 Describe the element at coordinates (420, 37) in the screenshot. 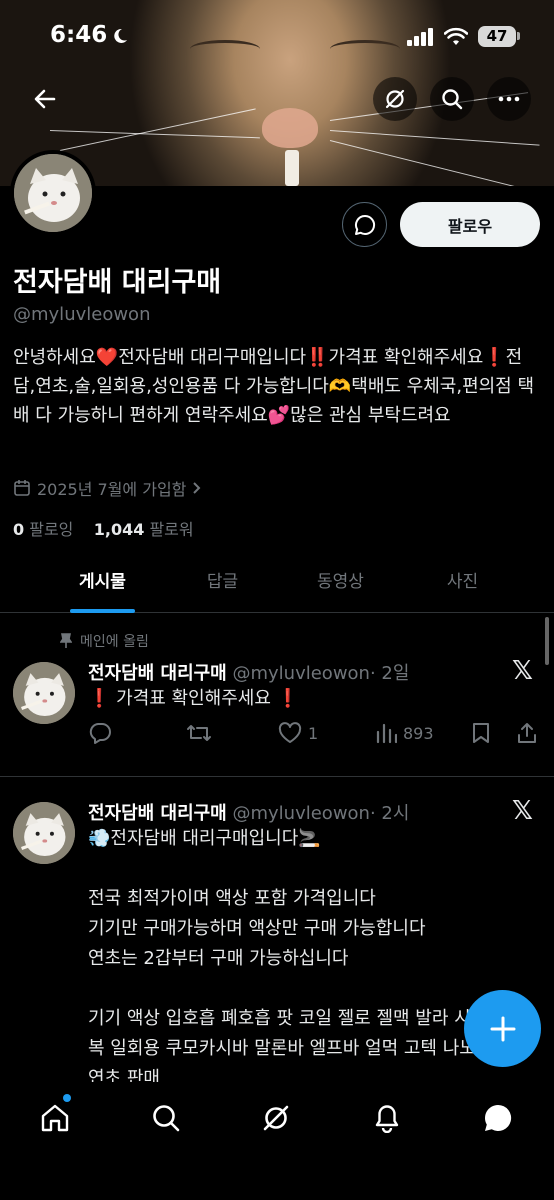

I see `cellular-signal-icon` at that location.